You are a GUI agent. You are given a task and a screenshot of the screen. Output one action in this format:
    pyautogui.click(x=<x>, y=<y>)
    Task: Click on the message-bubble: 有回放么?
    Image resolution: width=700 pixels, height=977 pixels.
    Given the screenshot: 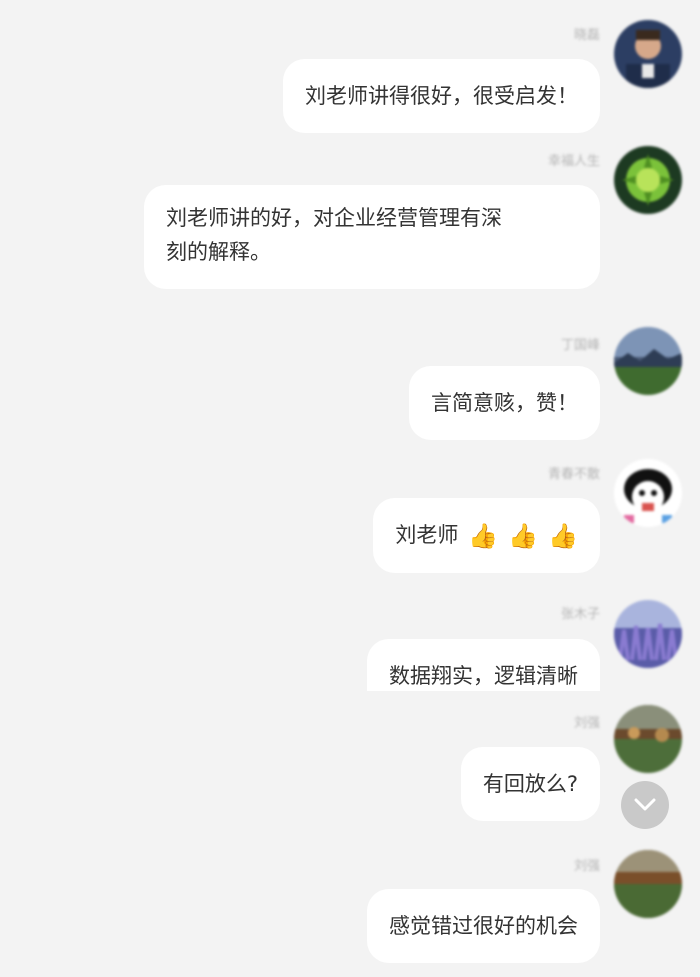 What is the action you would take?
    pyautogui.click(x=530, y=784)
    